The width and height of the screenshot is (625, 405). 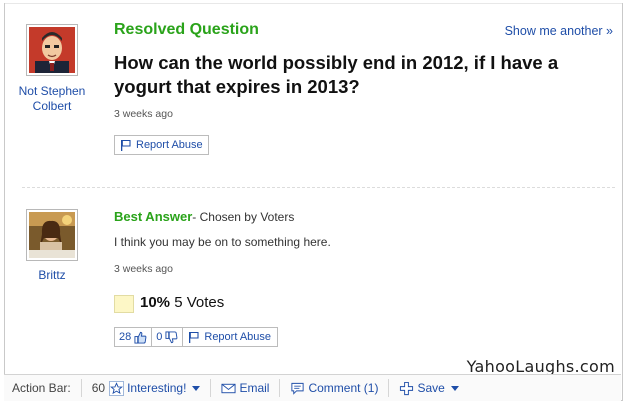 I want to click on thumbs-down-button: 0, so click(x=168, y=337).